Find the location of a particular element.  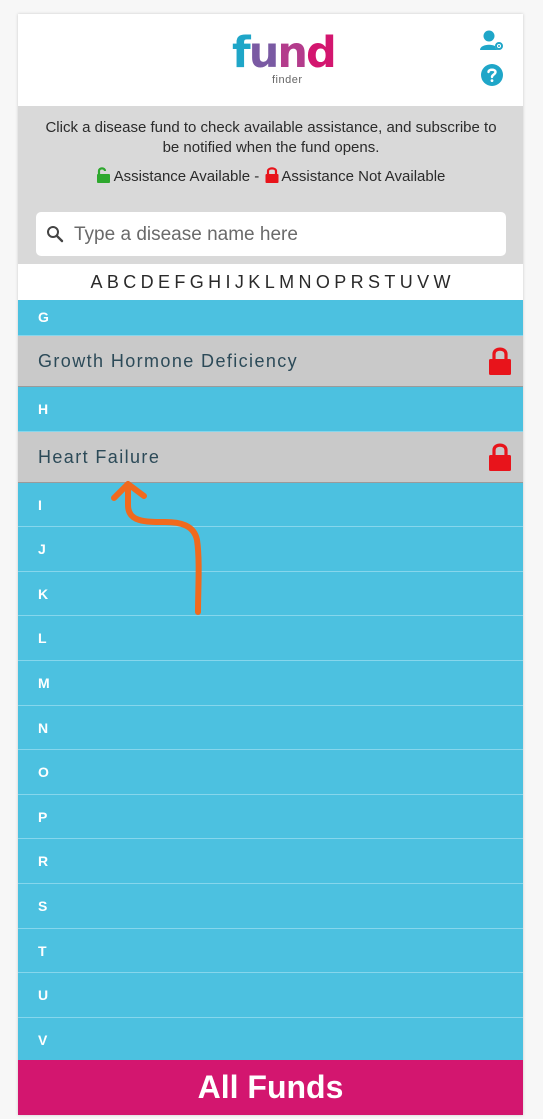

alphabet-letter-h: H is located at coordinates (214, 282).